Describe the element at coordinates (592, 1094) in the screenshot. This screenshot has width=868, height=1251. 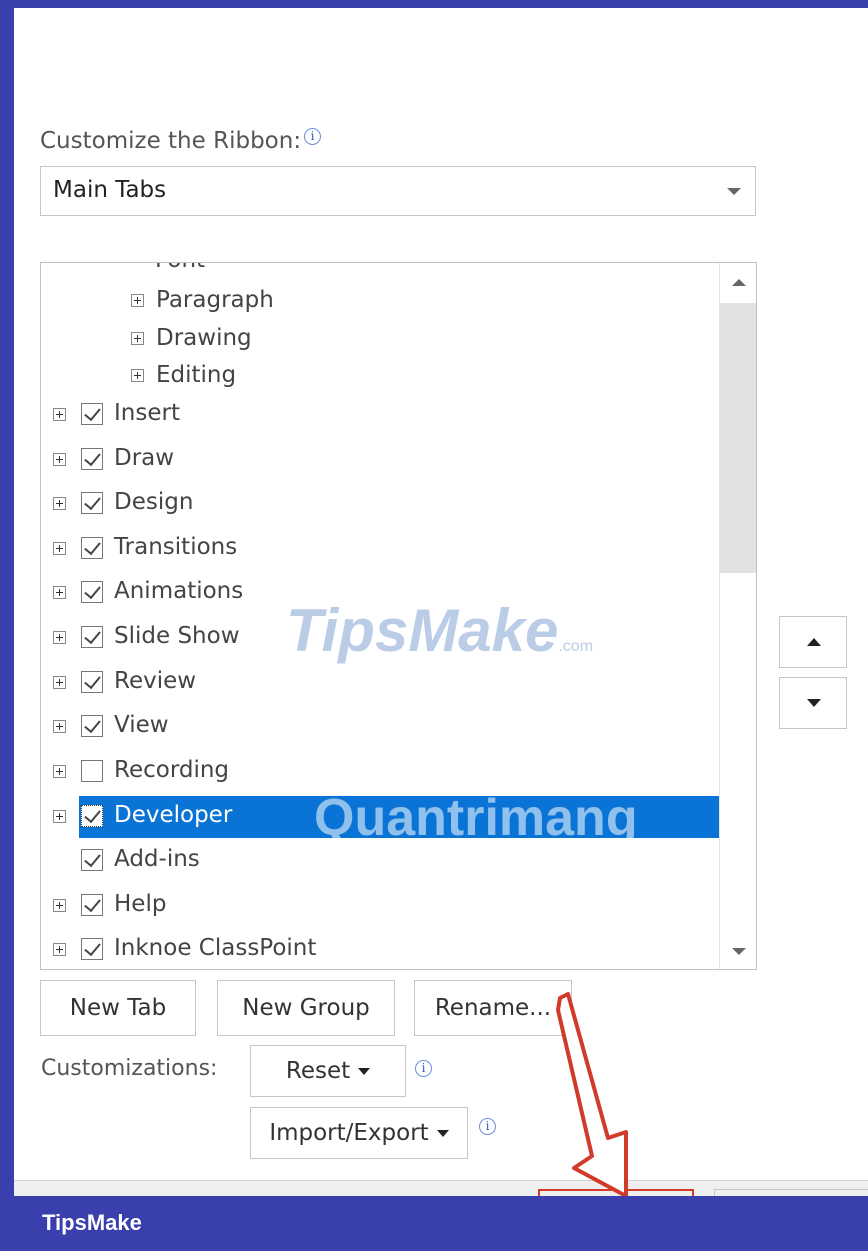
I see `red-arrow-annotation` at that location.